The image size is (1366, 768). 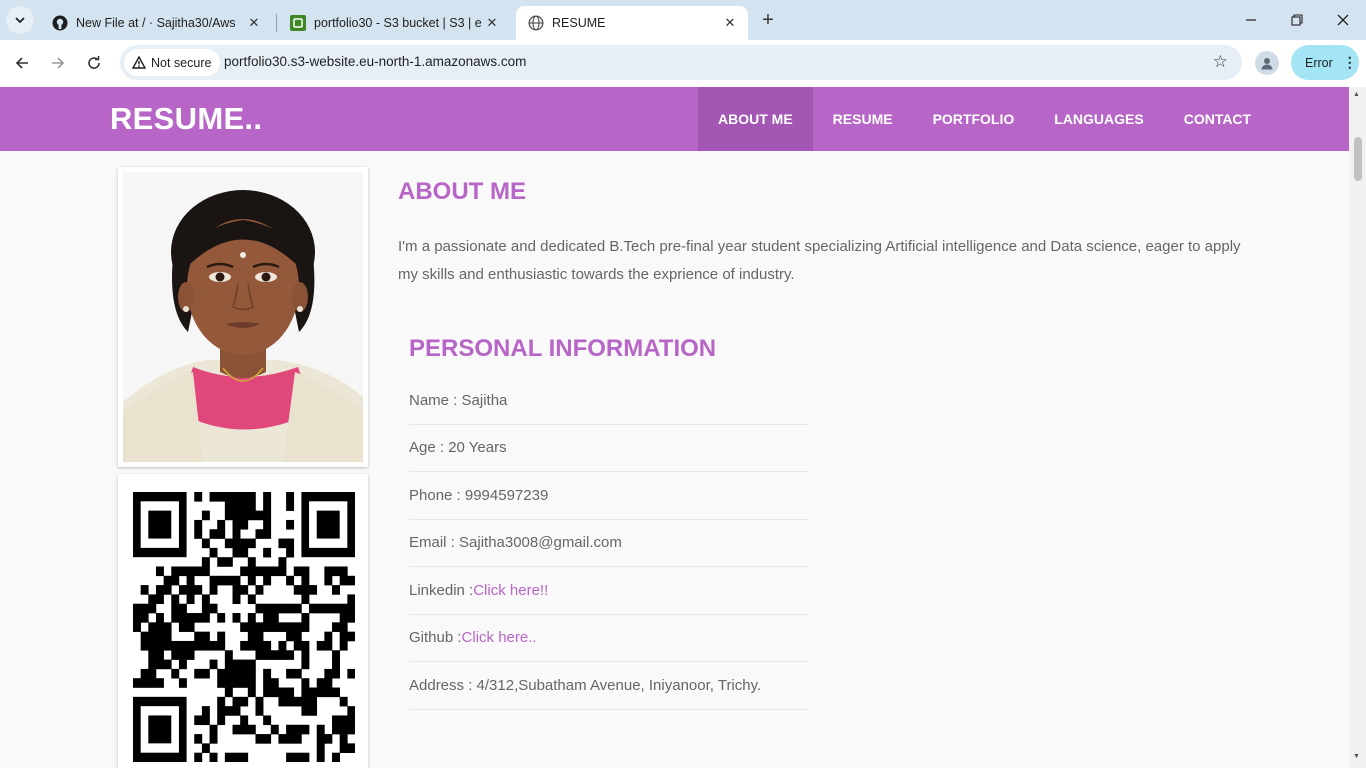 I want to click on reload-icon, so click(x=94, y=62).